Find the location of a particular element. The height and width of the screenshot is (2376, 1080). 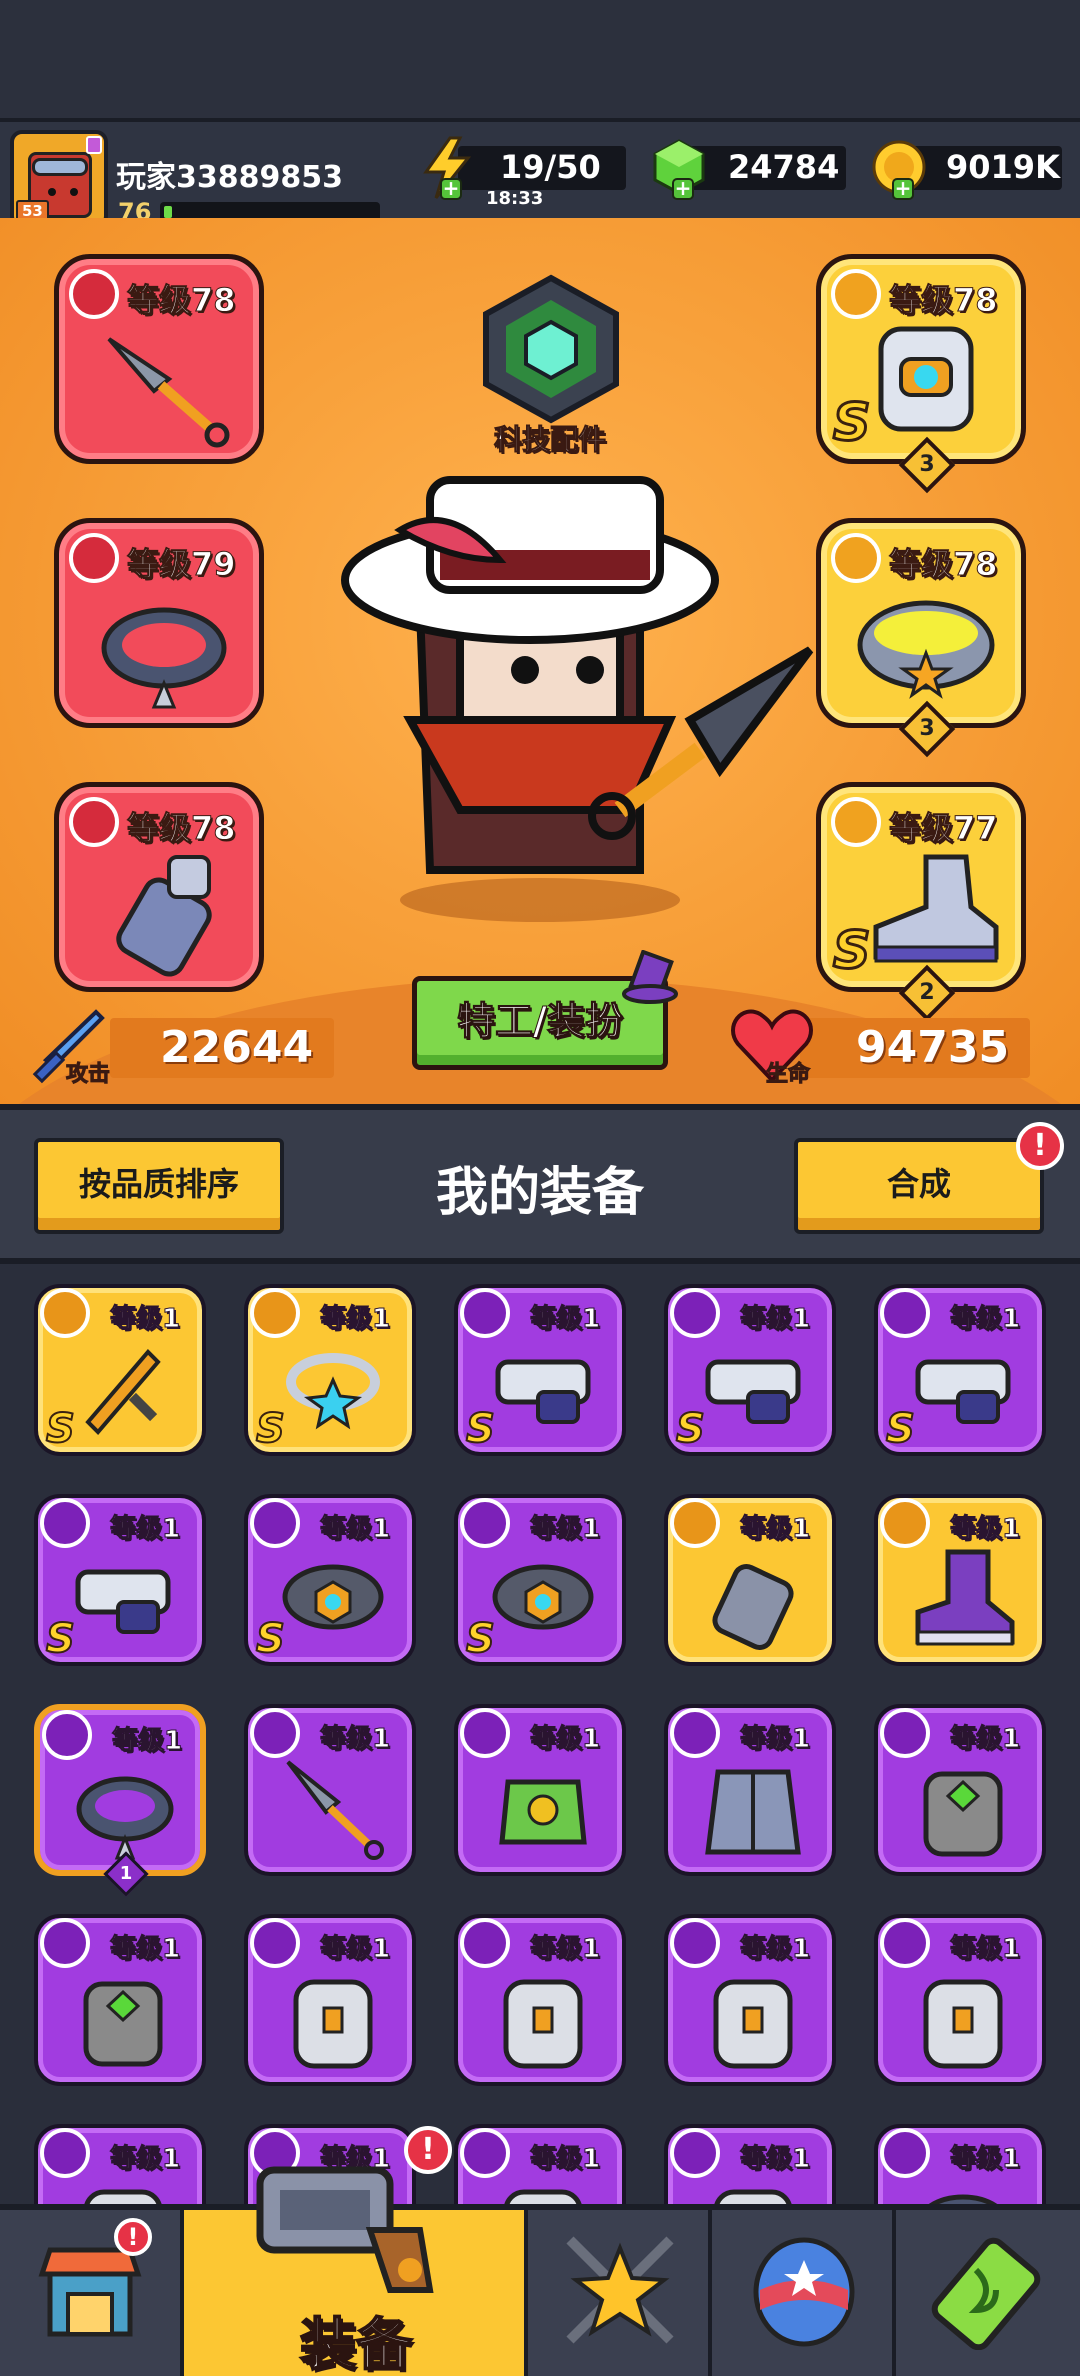

avatar-eye is located at coordinates (52, 192).